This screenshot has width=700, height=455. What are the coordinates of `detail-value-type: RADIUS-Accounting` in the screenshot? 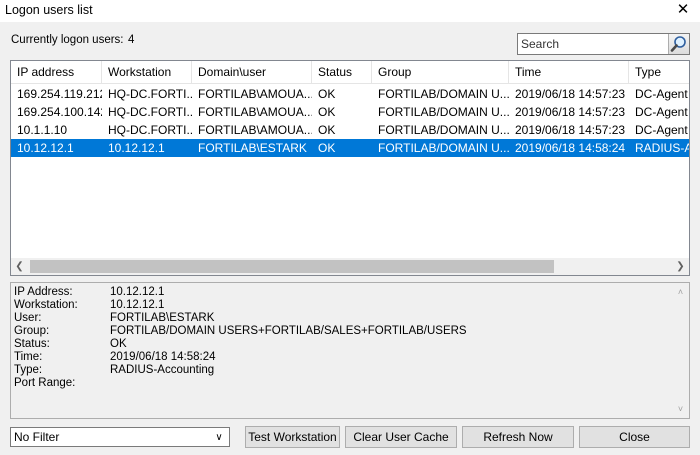 It's located at (162, 370).